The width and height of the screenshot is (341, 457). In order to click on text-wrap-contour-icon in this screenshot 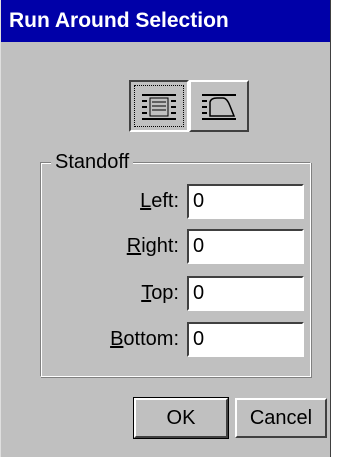, I will do `click(219, 107)`.